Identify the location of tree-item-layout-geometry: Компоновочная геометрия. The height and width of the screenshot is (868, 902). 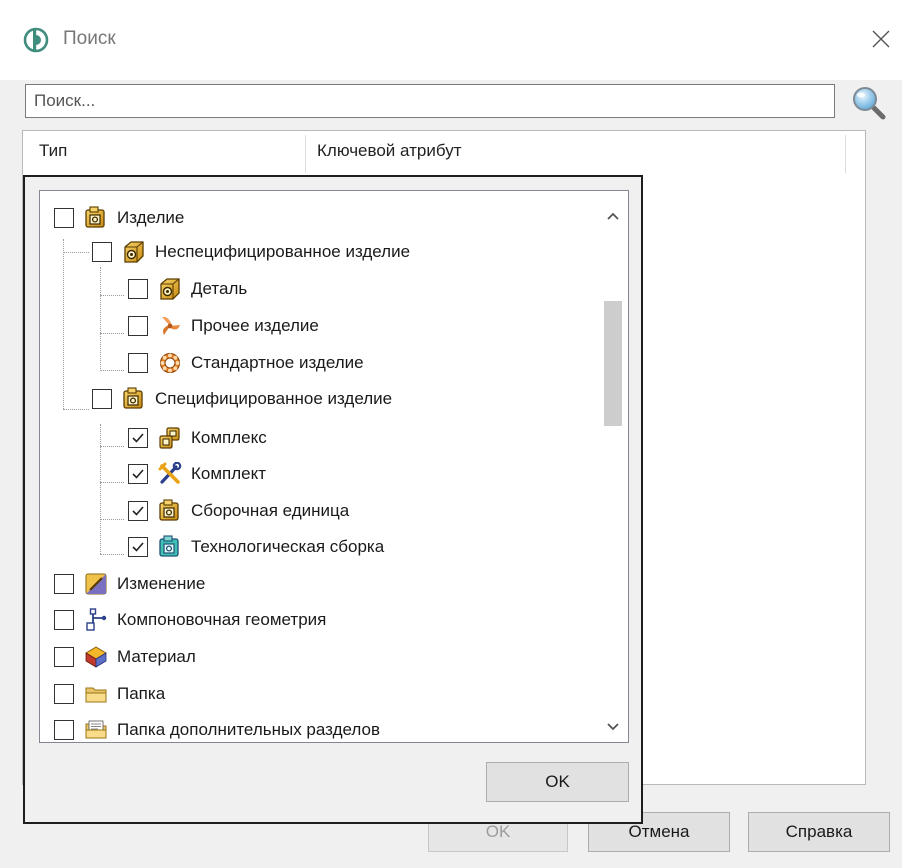
(190, 620).